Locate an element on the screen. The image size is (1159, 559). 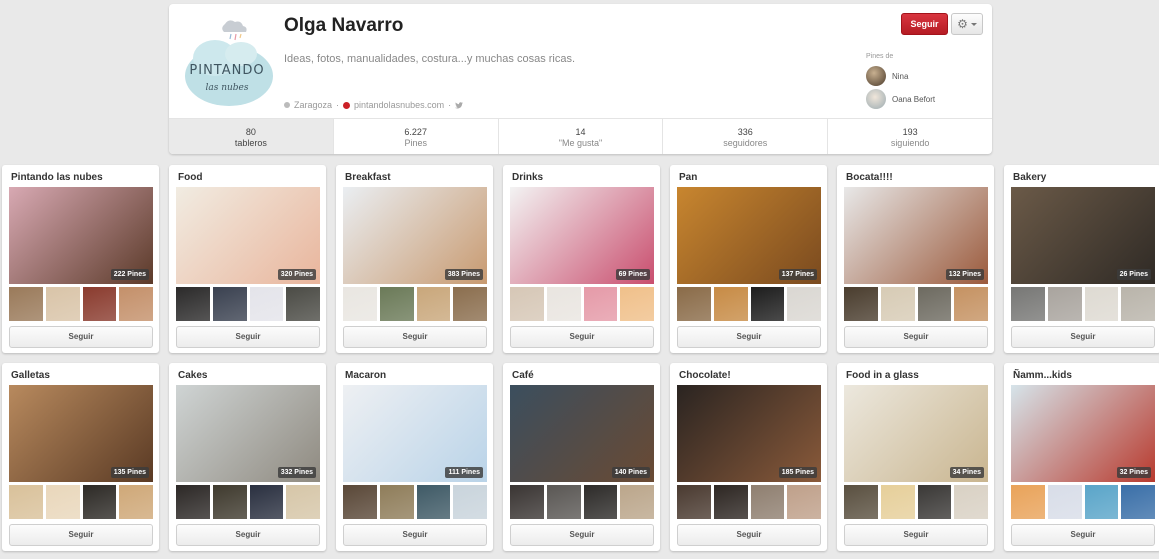
board-title: Galletas is located at coordinates (30, 375).